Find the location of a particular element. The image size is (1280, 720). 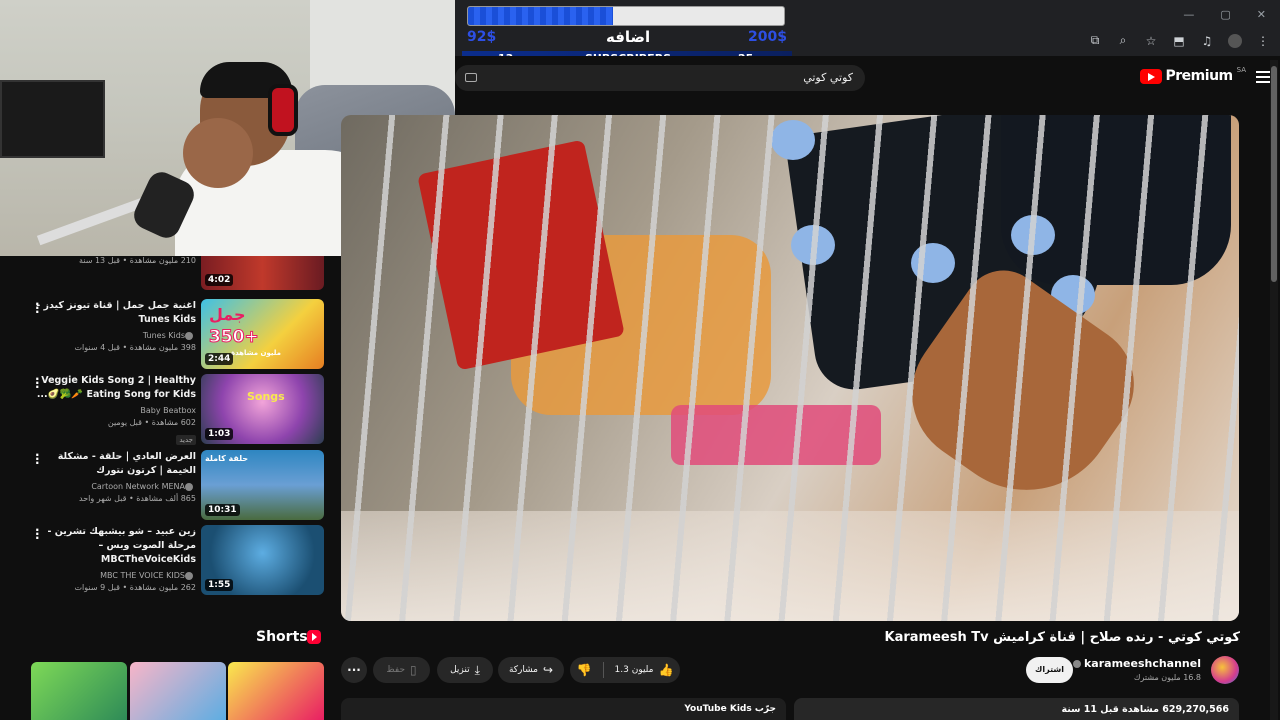

shorts-heading: Shorts is located at coordinates (282, 637).